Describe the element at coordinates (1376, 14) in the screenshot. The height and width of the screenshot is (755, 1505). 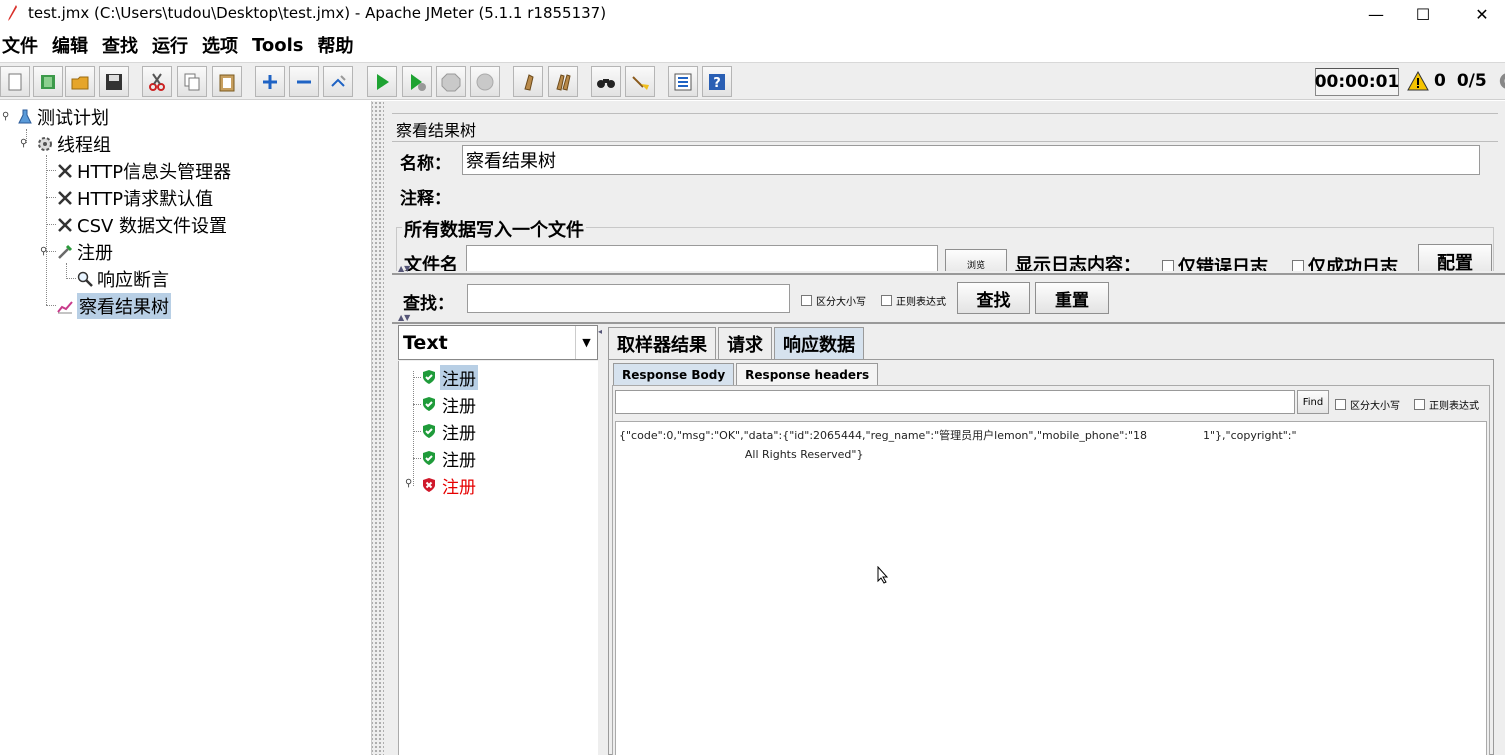
I see `minimize-button: —` at that location.